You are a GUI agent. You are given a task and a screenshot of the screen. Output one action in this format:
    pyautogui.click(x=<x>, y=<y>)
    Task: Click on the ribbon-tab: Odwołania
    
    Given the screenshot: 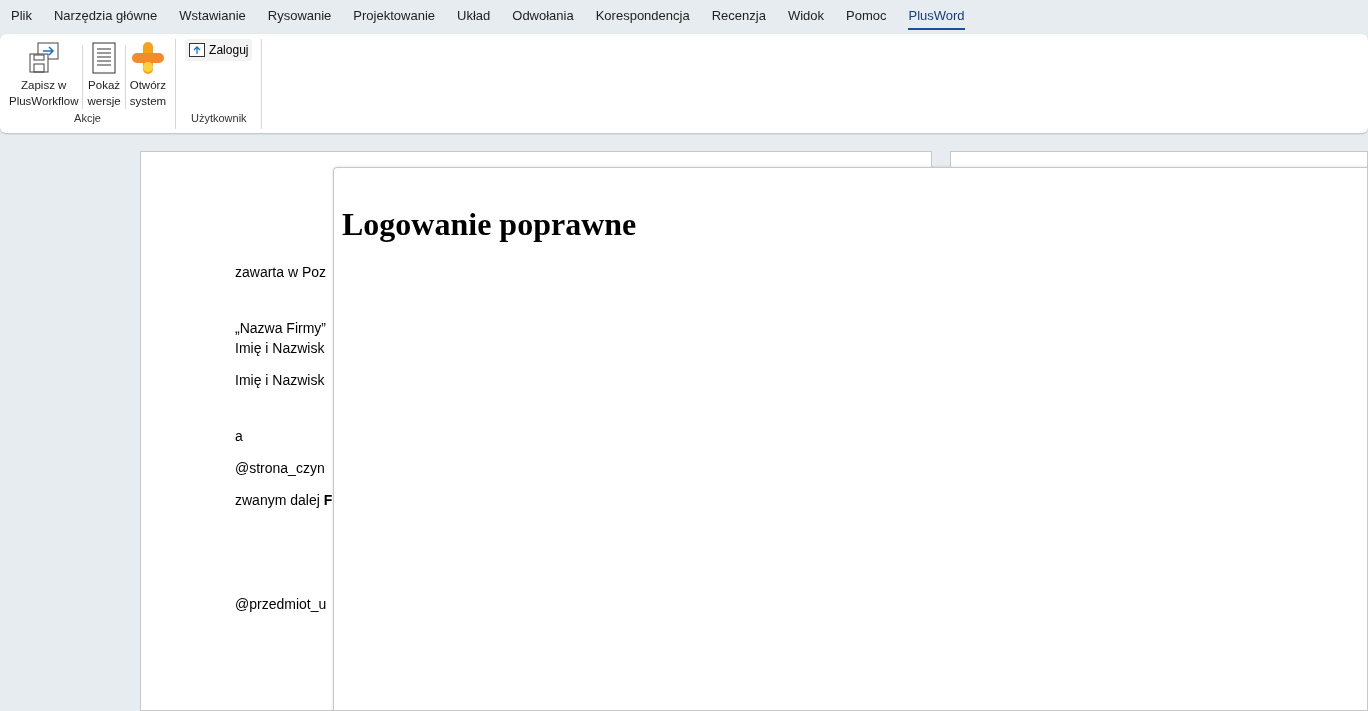 What is the action you would take?
    pyautogui.click(x=543, y=17)
    